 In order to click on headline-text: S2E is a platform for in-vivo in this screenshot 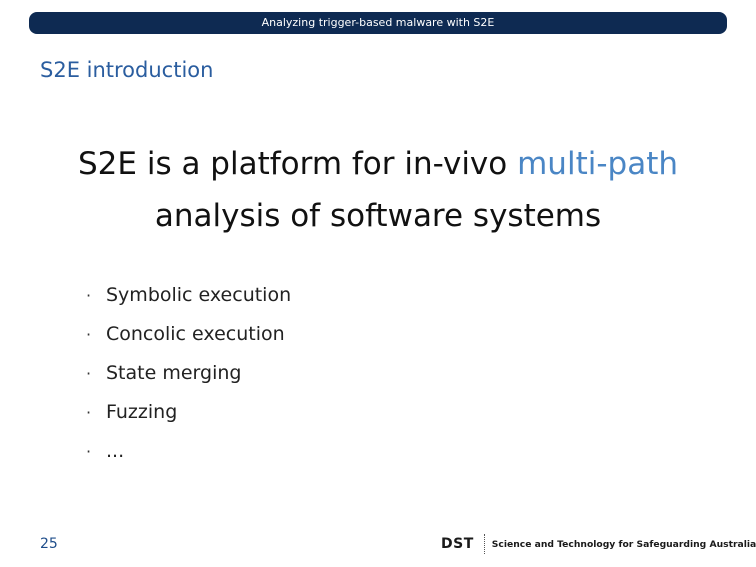, I will do `click(298, 164)`.